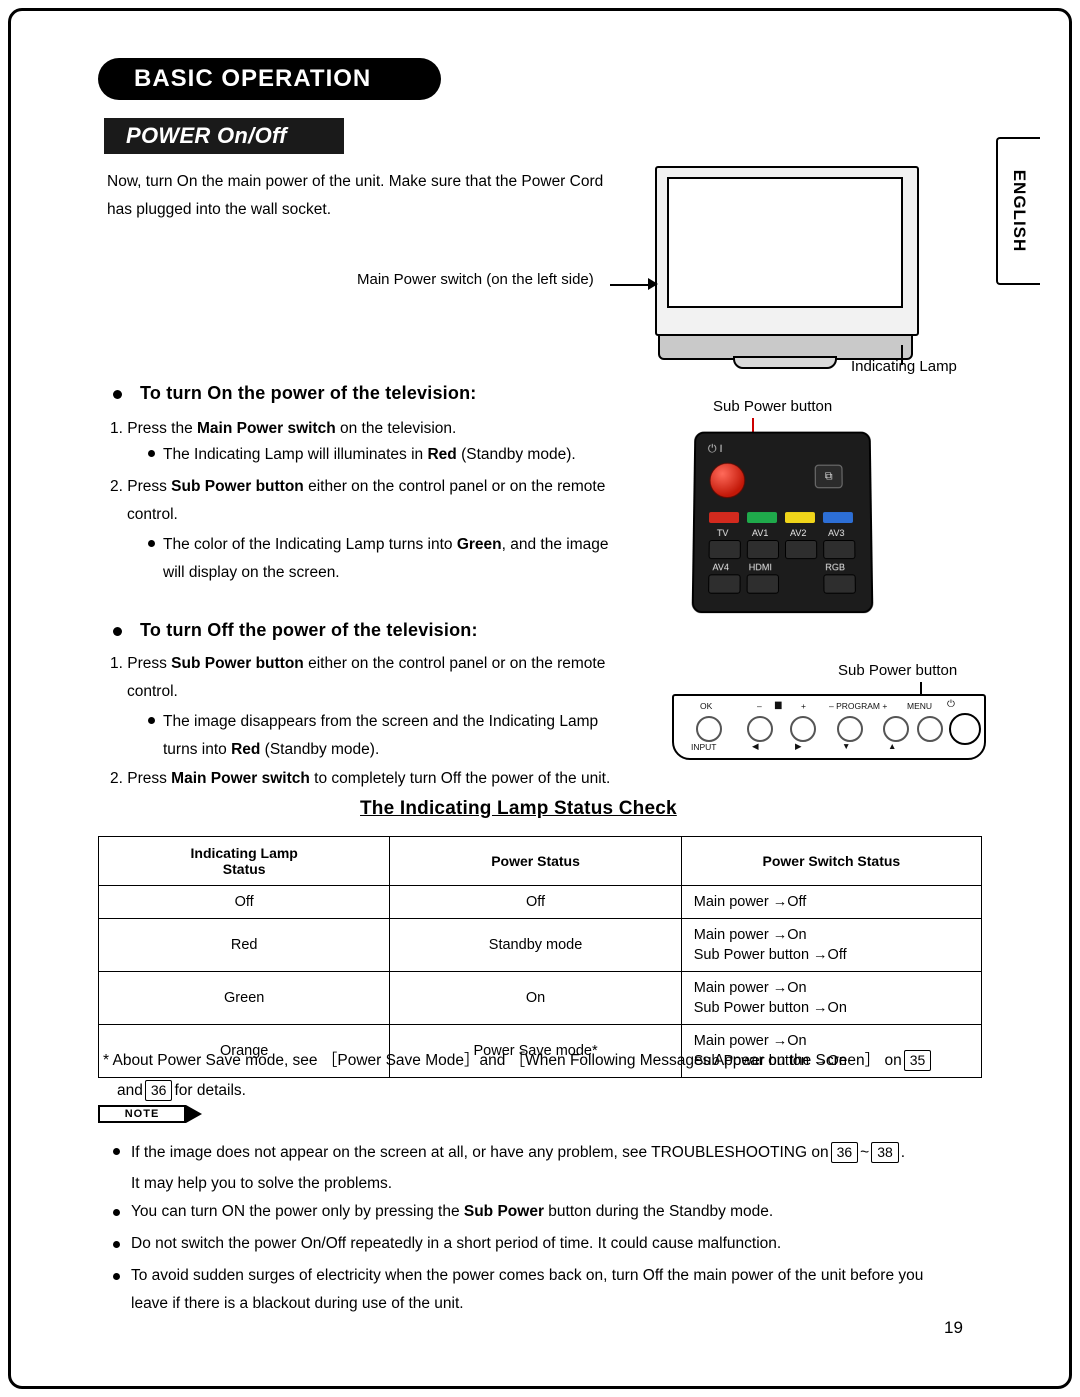  Describe the element at coordinates (240, 778) in the screenshot. I see `turn-off-step-2-bold: Main Power switch` at that location.